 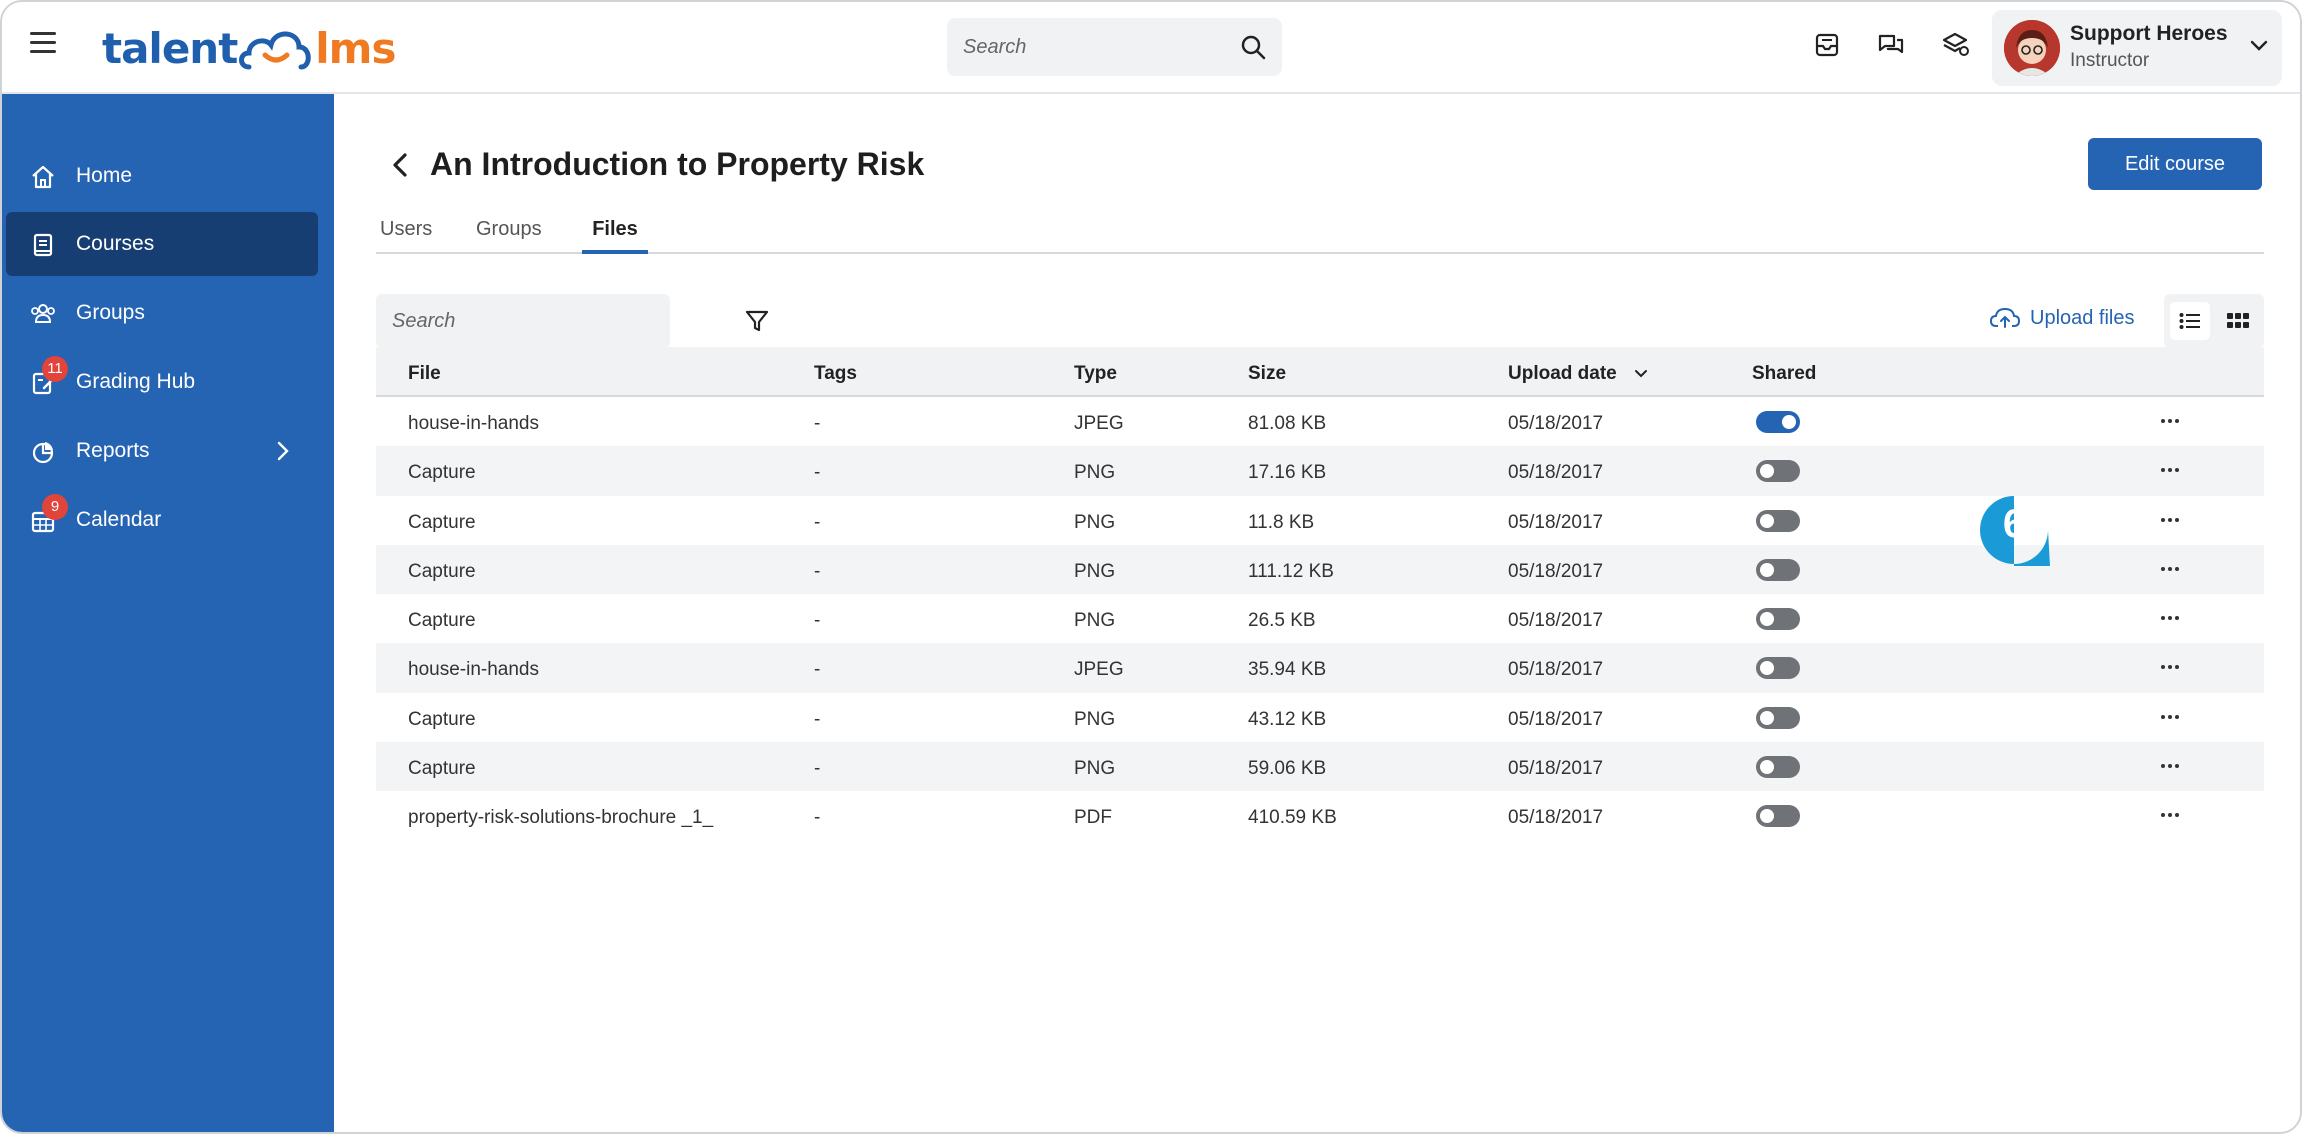 What do you see at coordinates (1292, 818) in the screenshot?
I see `size-cell: 410.59 KB` at bounding box center [1292, 818].